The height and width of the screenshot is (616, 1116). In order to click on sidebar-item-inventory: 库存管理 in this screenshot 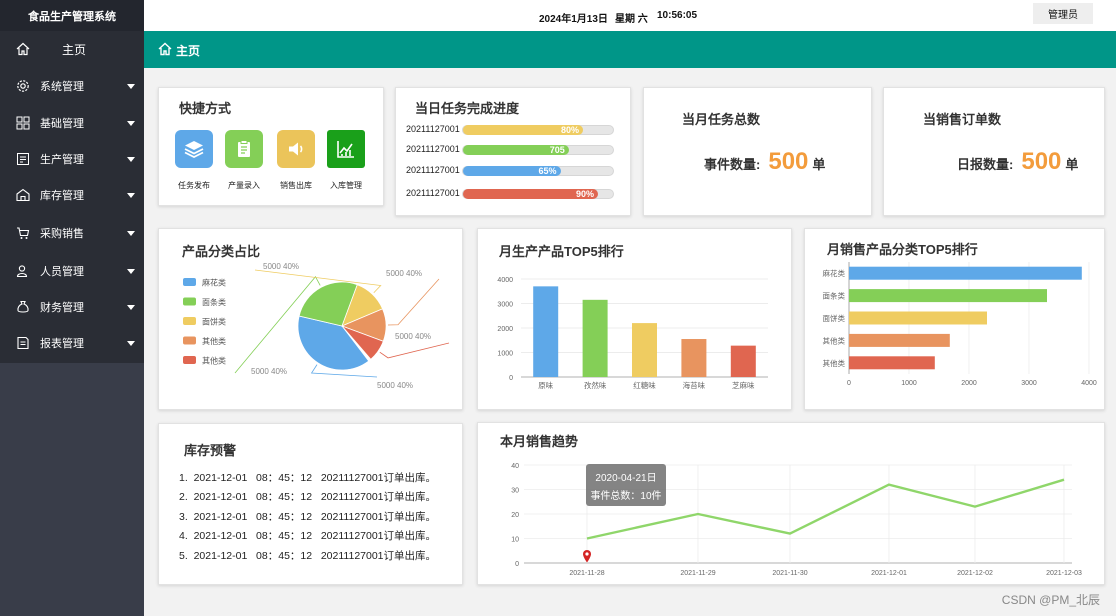, I will do `click(72, 195)`.